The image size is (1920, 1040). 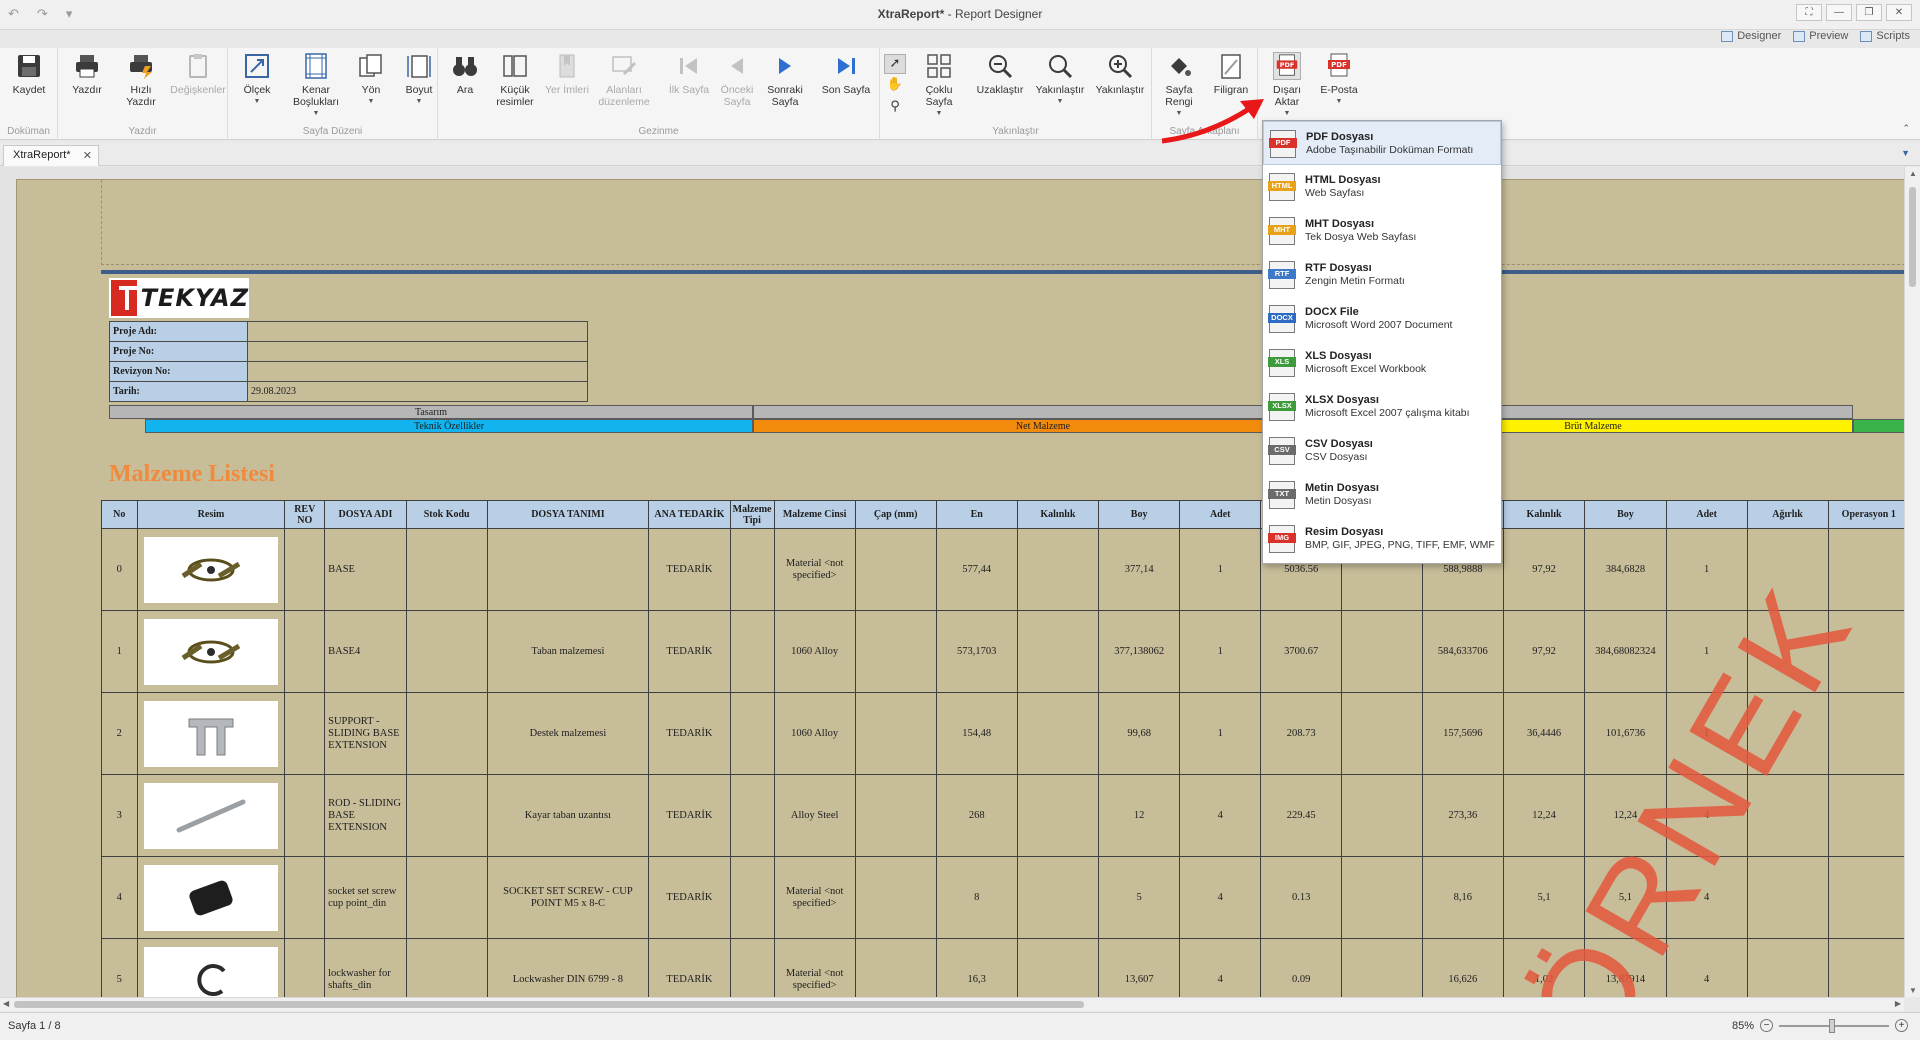 I want to click on parameters-button: Değişkenler, so click(x=198, y=74).